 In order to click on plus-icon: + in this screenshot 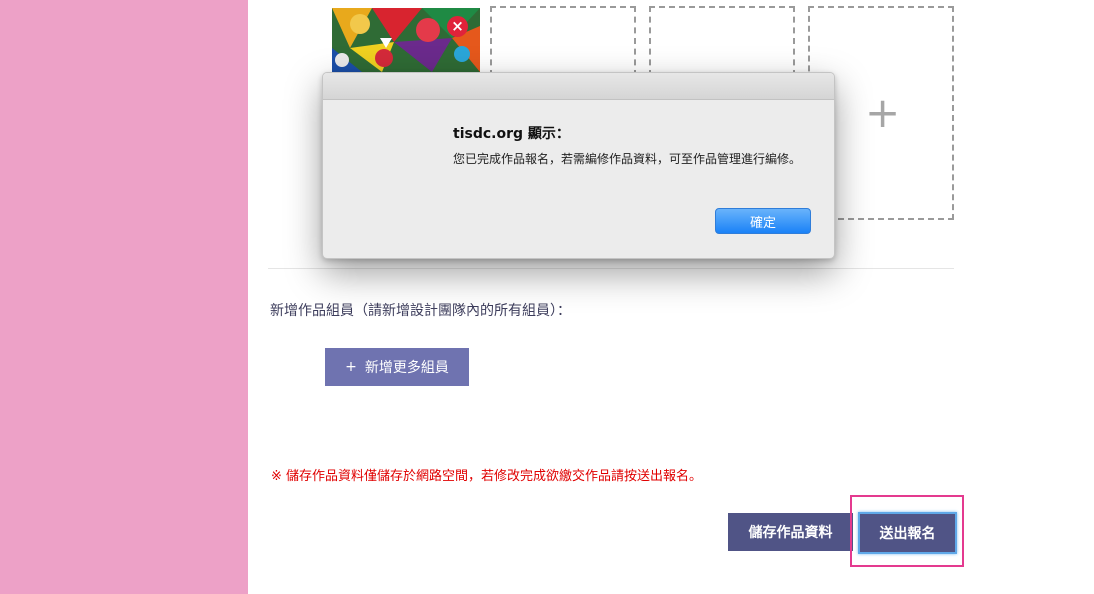, I will do `click(351, 367)`.